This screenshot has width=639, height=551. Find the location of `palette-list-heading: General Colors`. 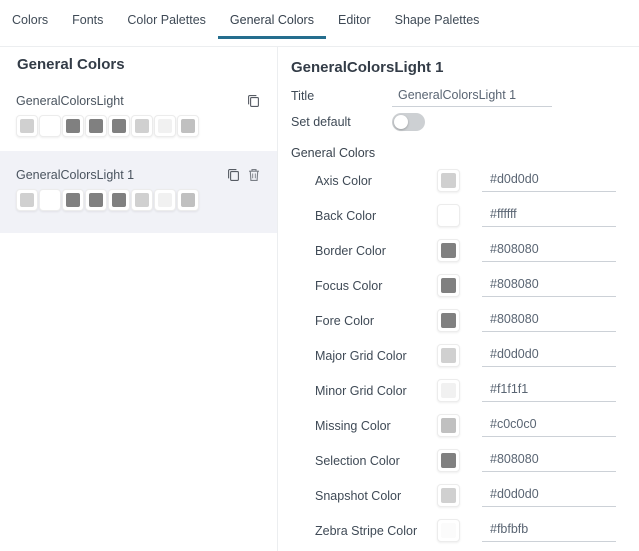

palette-list-heading: General Colors is located at coordinates (71, 64).